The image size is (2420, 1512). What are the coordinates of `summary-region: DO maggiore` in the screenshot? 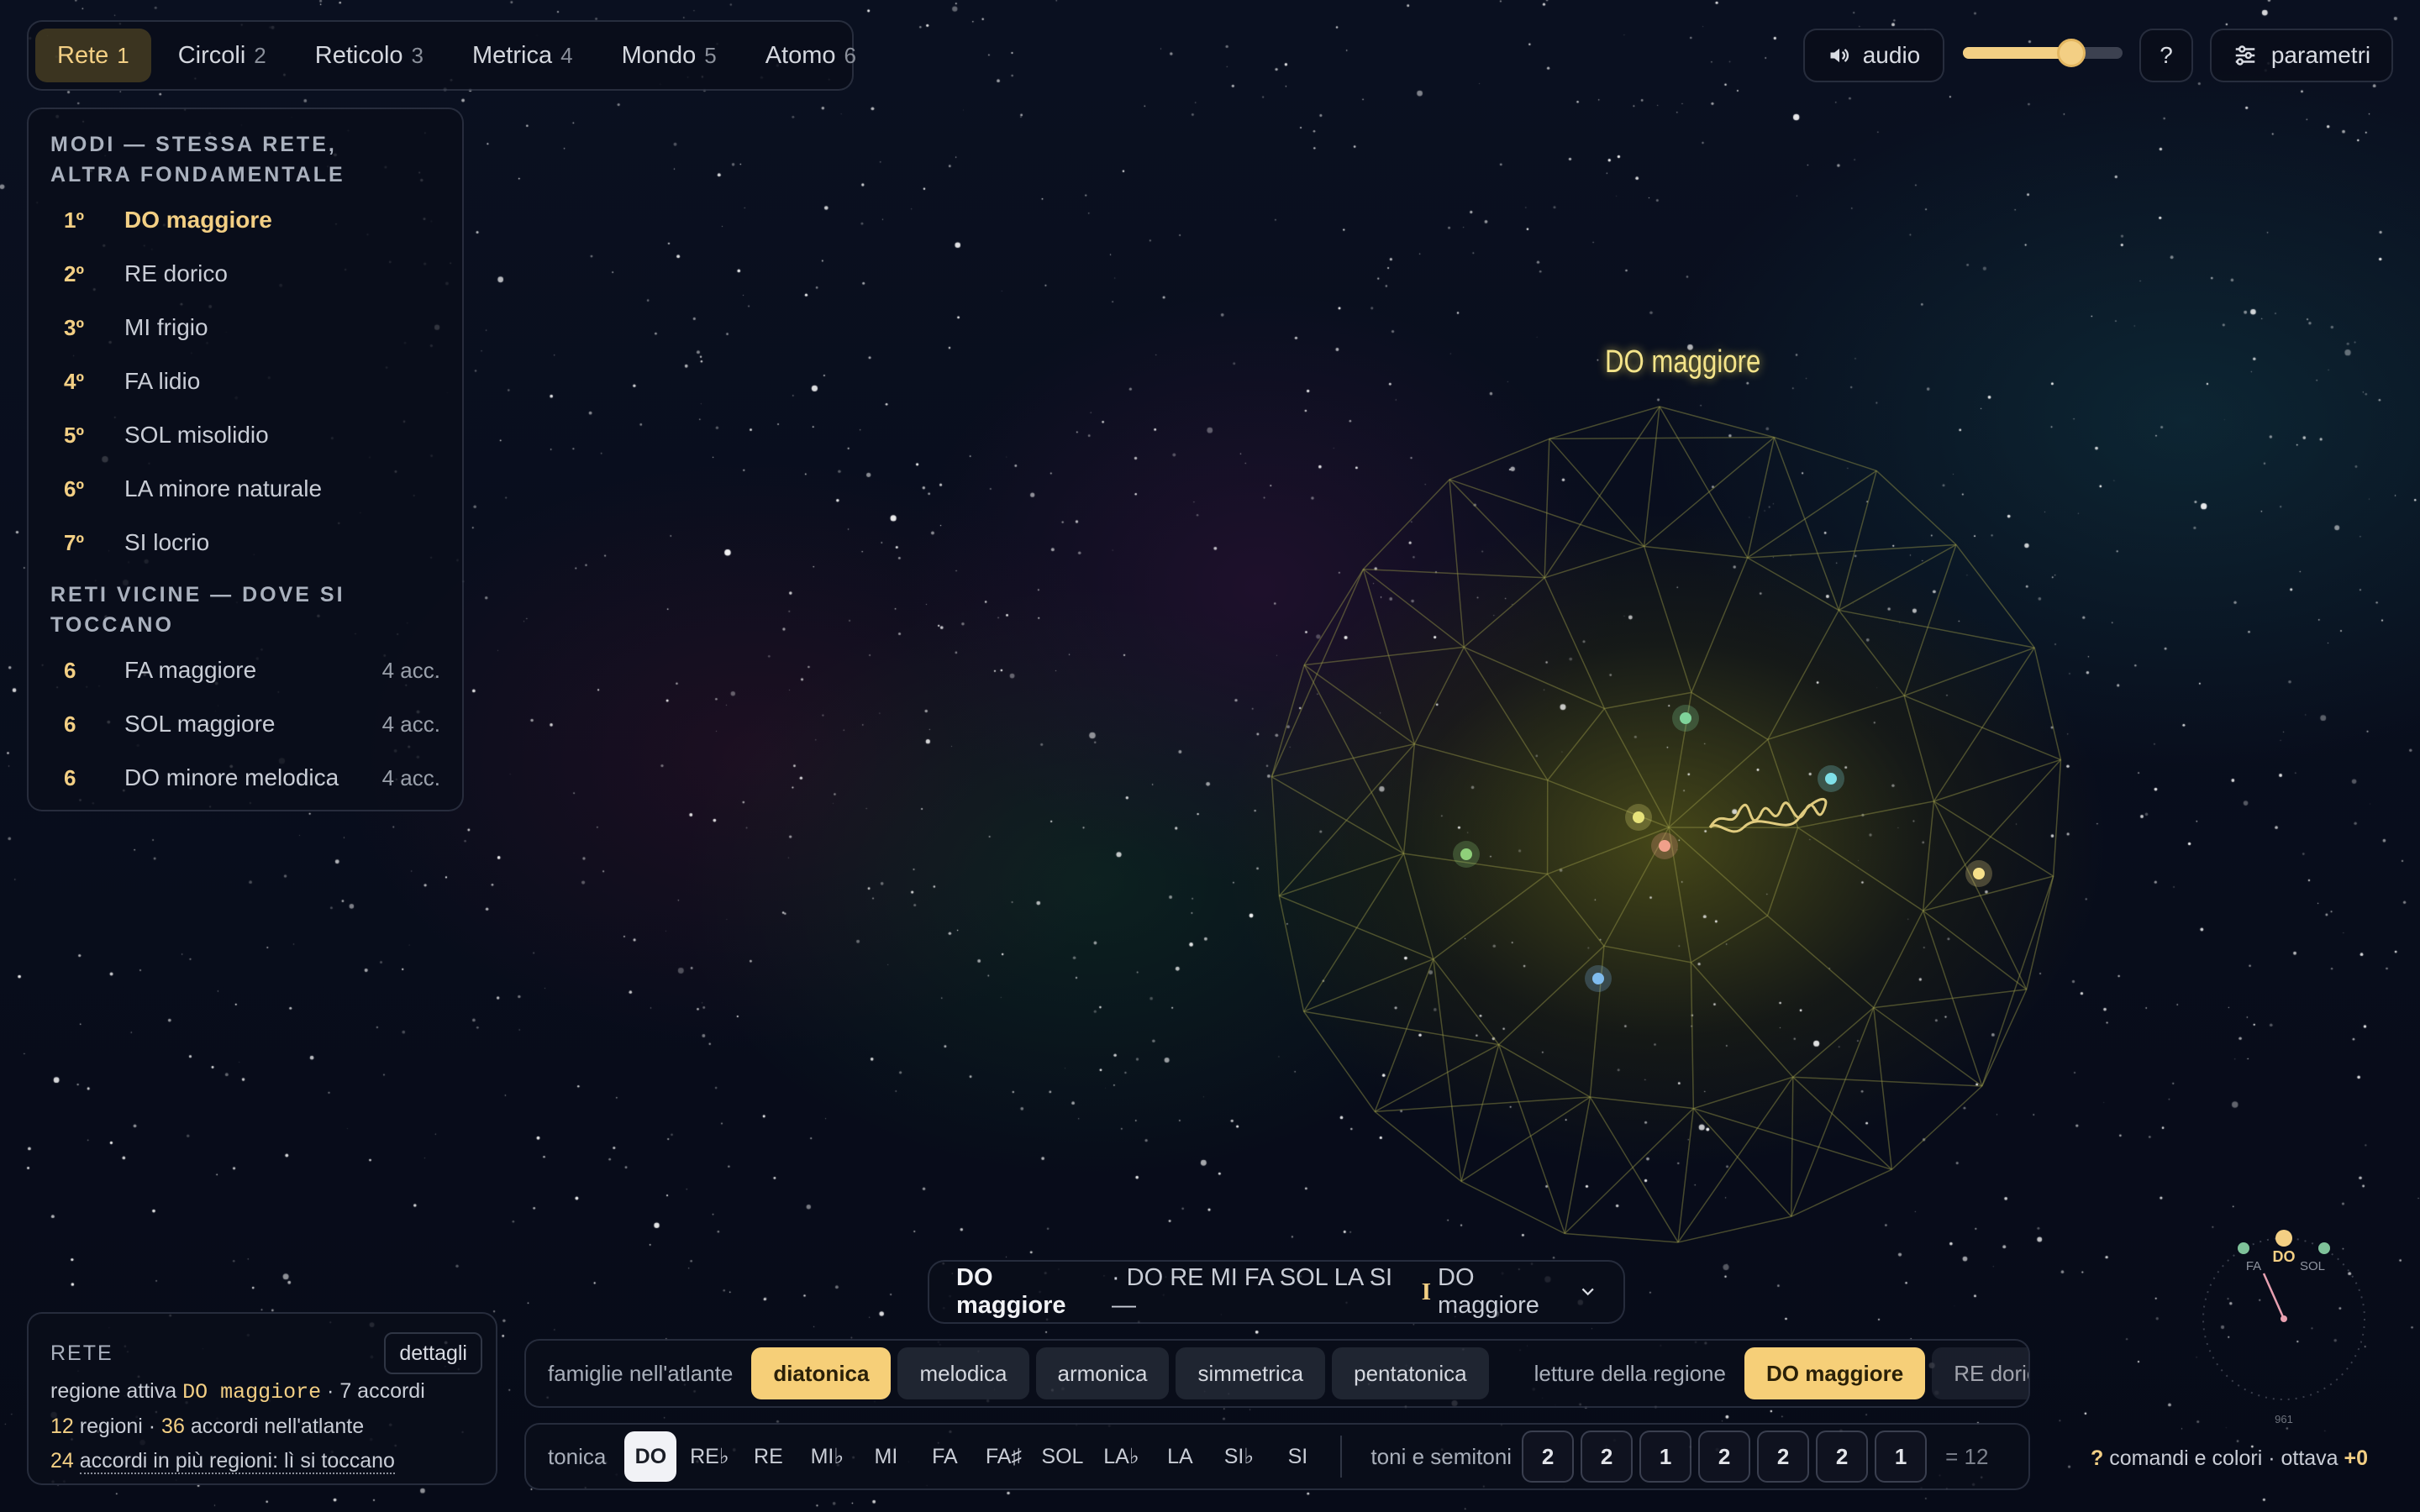 It's located at (1488, 1291).